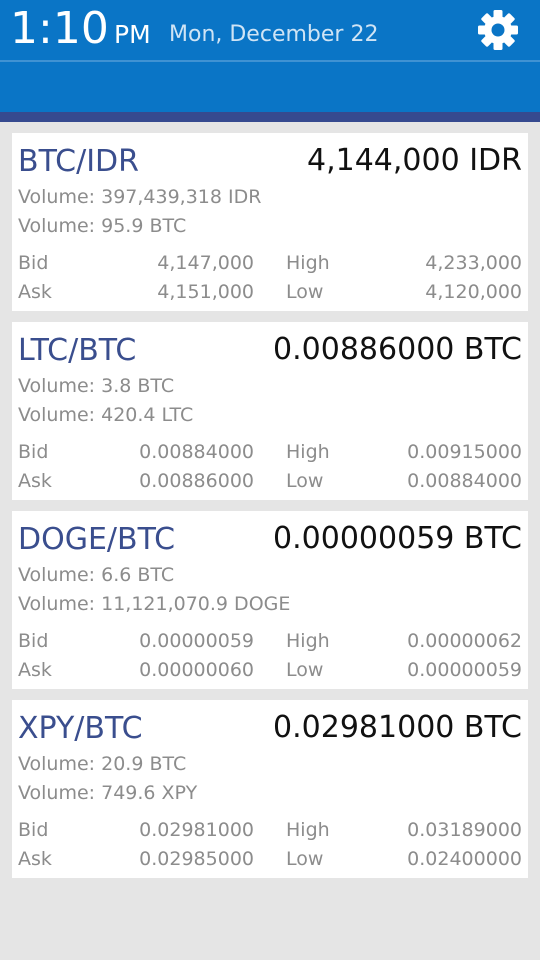  What do you see at coordinates (77, 350) in the screenshot?
I see `pair-name: LTC/BTC` at bounding box center [77, 350].